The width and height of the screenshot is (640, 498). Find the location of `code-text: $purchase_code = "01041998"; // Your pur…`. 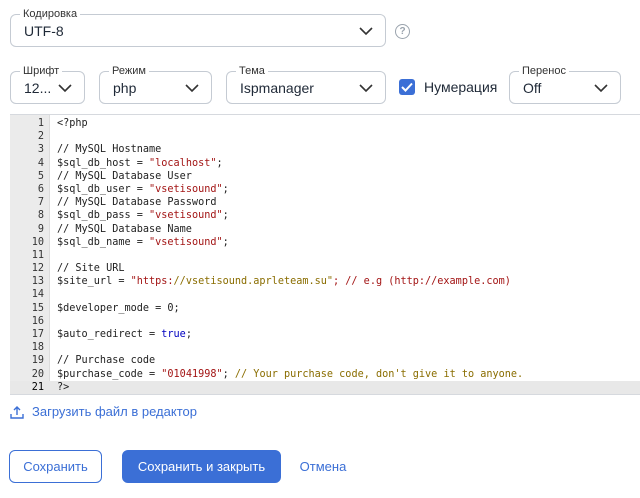

code-text: $purchase_code = "01041998"; // Your pur… is located at coordinates (290, 374).